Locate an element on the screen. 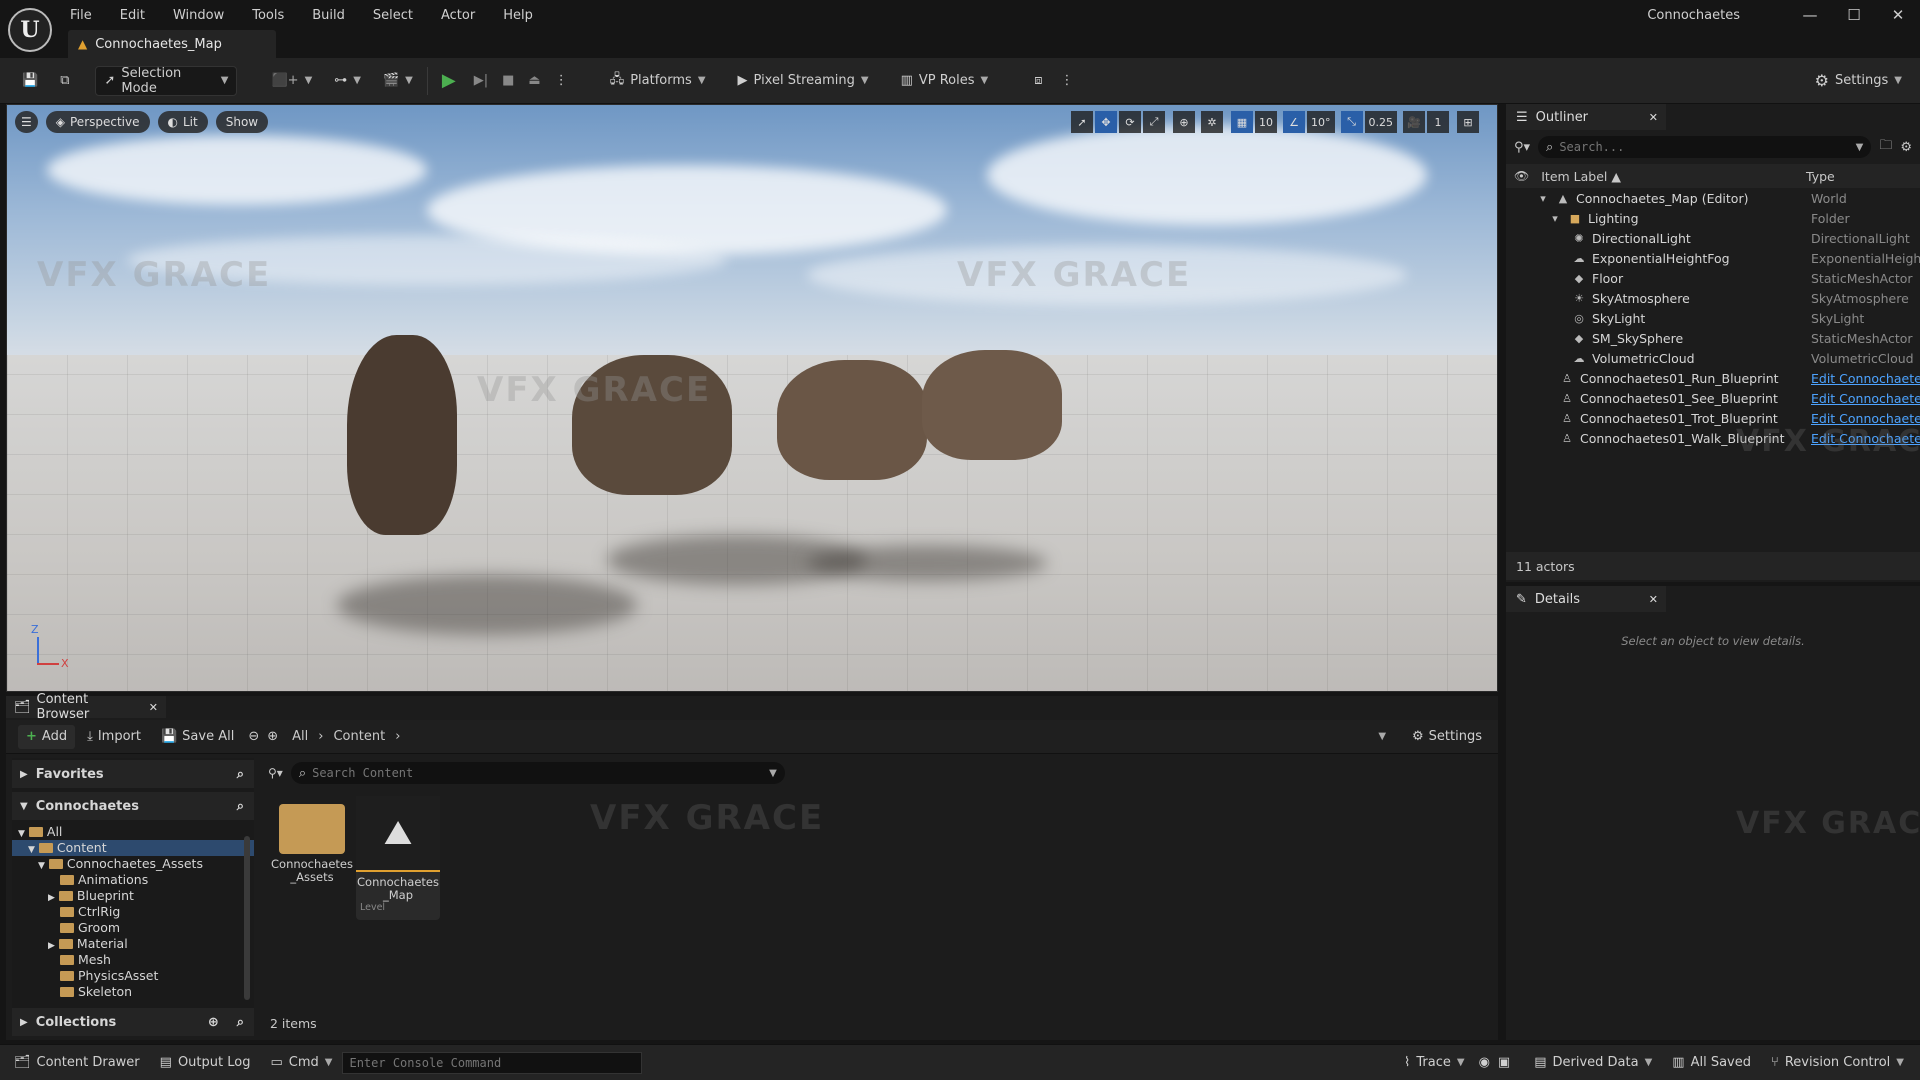 The width and height of the screenshot is (1920, 1080). save-all-button: 💾 Save All is located at coordinates (197, 737).